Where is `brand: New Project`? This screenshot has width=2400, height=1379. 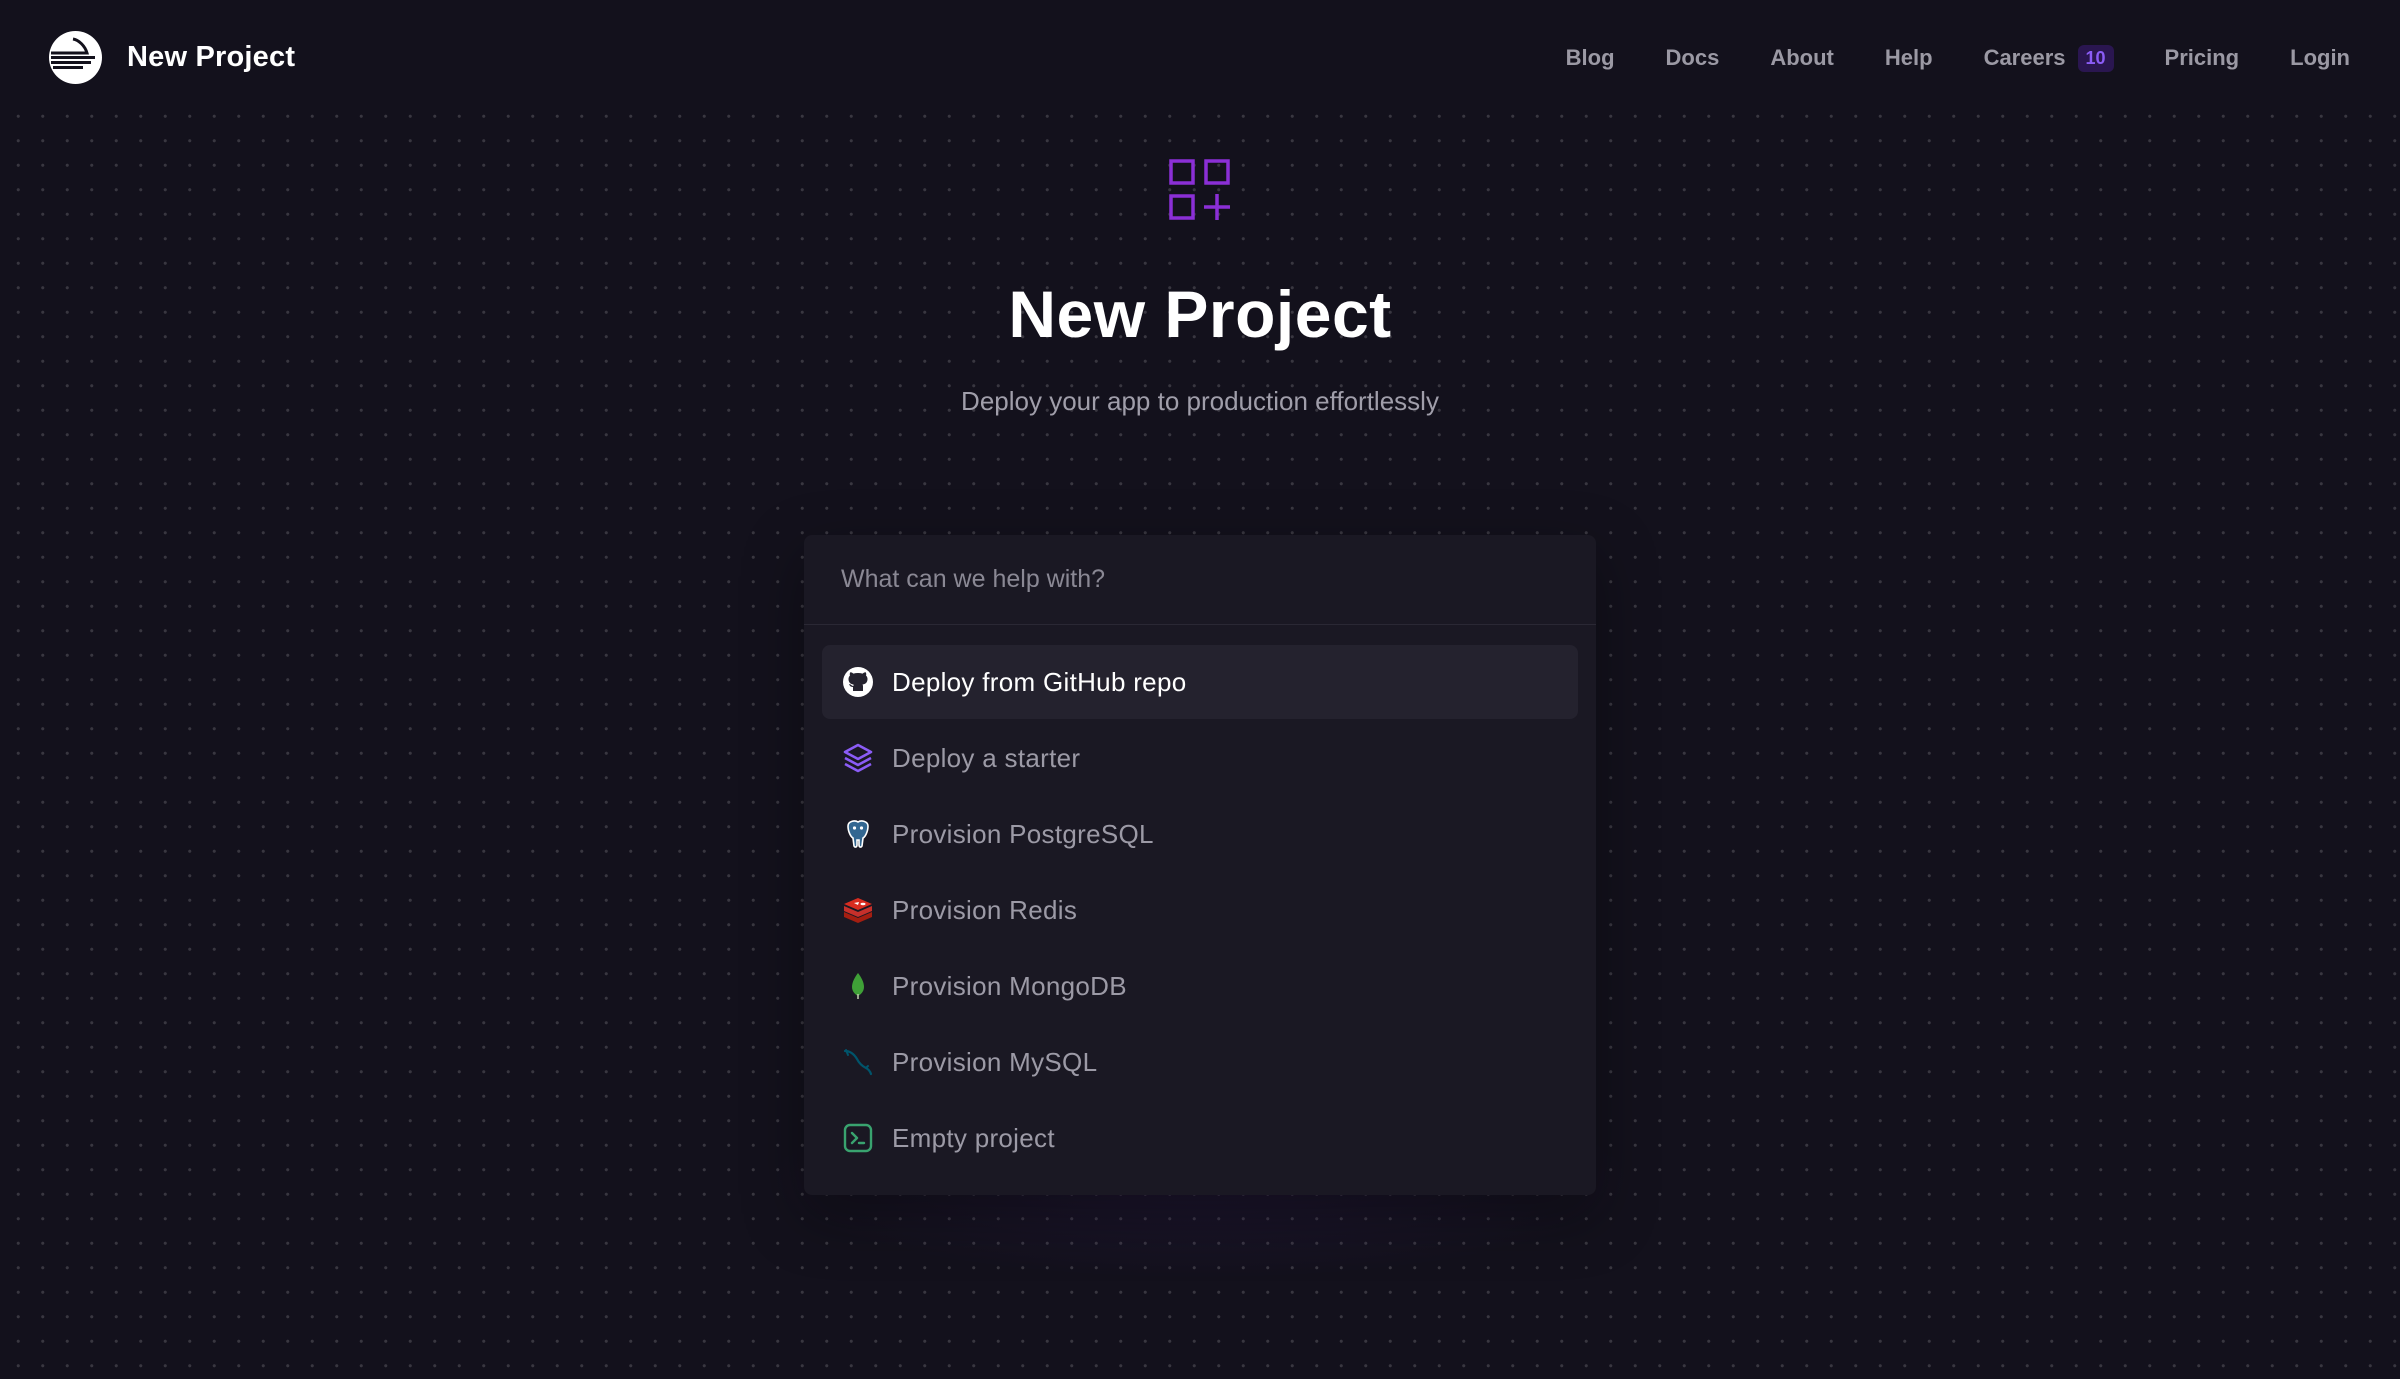 brand: New Project is located at coordinates (172, 57).